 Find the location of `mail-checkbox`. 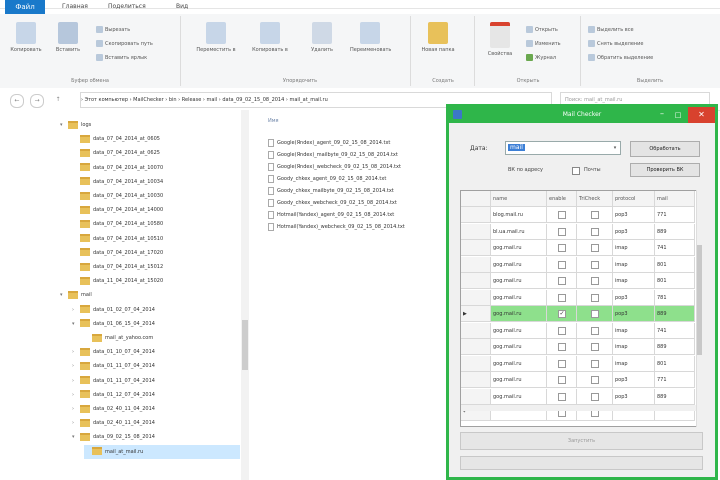

mail-checkbox is located at coordinates (576, 171).